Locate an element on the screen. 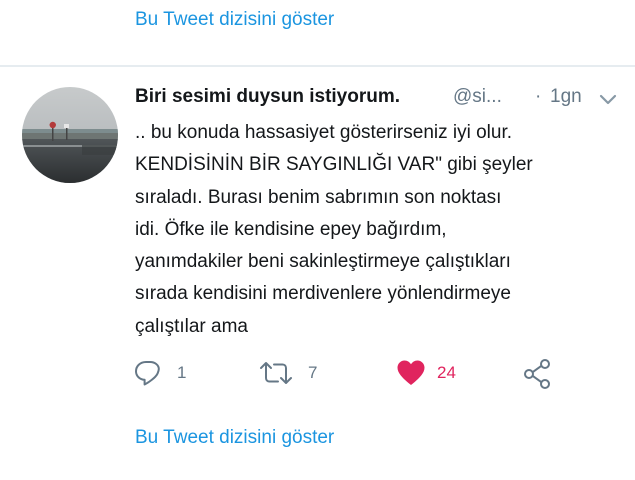  timestamp: 1gn is located at coordinates (566, 97).